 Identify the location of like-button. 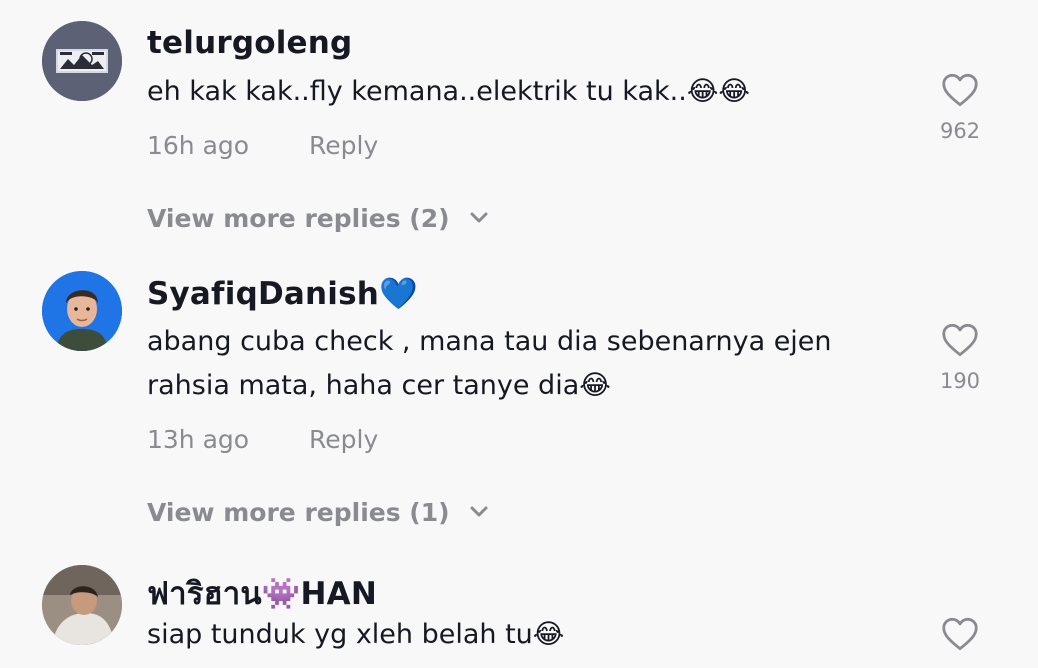
(960, 634).